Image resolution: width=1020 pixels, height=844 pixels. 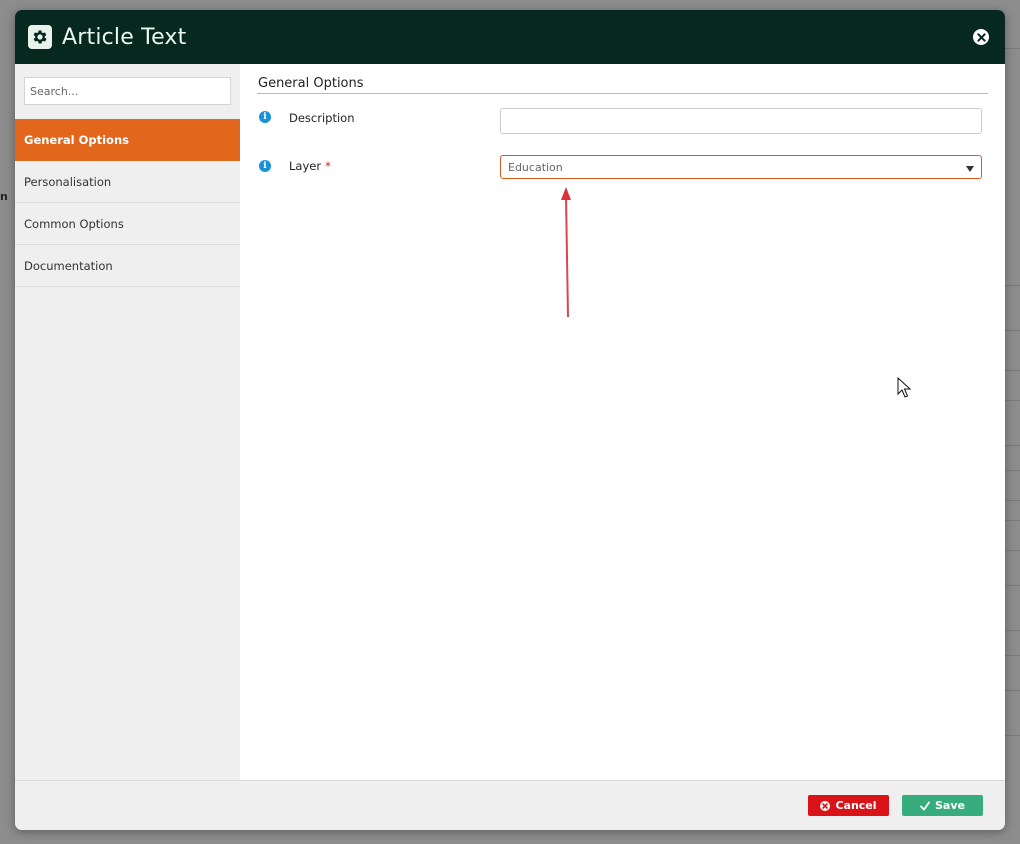 I want to click on sidebar-item-personalisation: Personalisation, so click(x=127, y=182).